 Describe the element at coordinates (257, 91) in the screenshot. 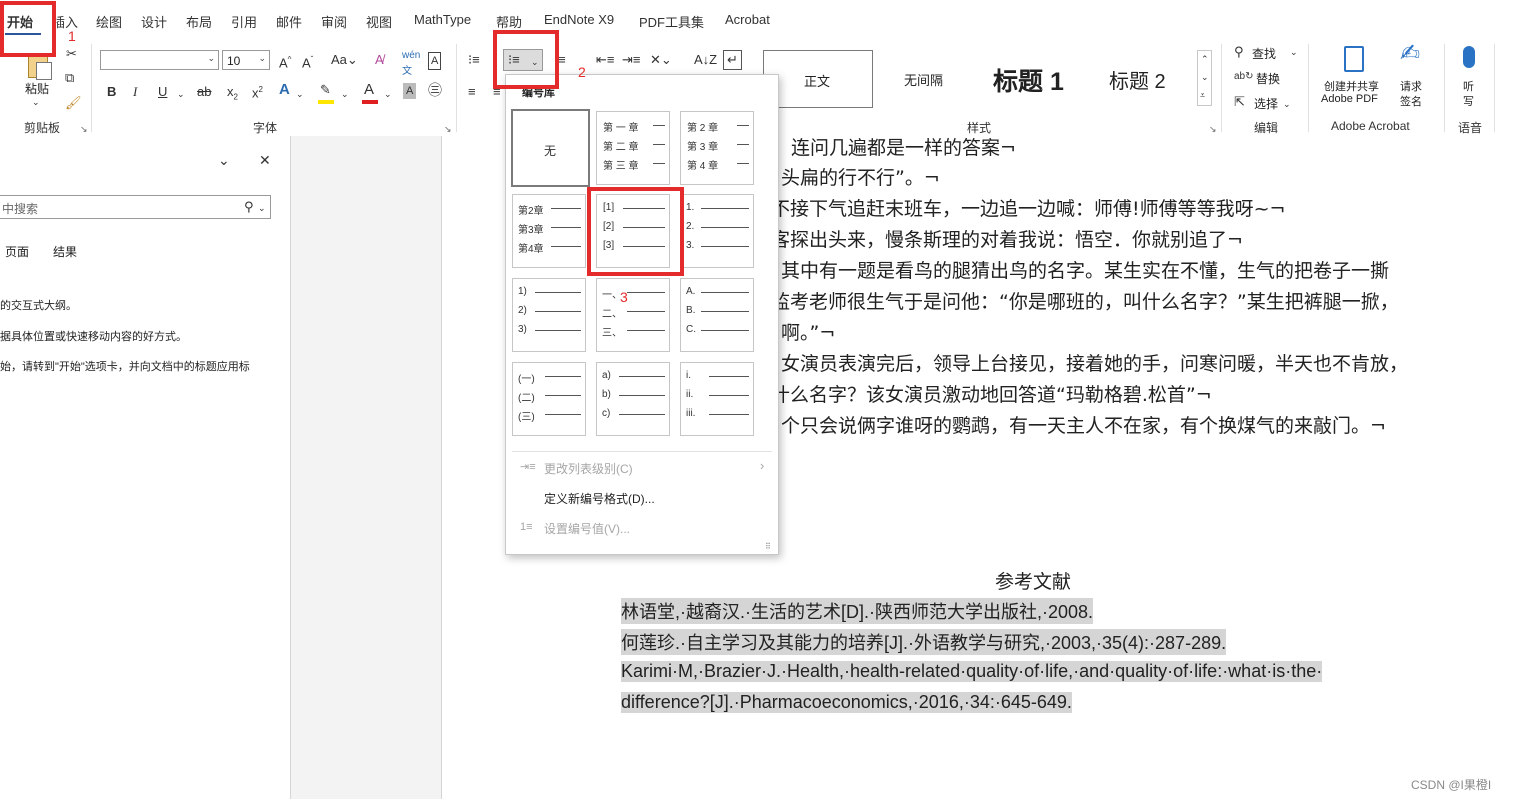

I see `superscript-icon: x2` at that location.